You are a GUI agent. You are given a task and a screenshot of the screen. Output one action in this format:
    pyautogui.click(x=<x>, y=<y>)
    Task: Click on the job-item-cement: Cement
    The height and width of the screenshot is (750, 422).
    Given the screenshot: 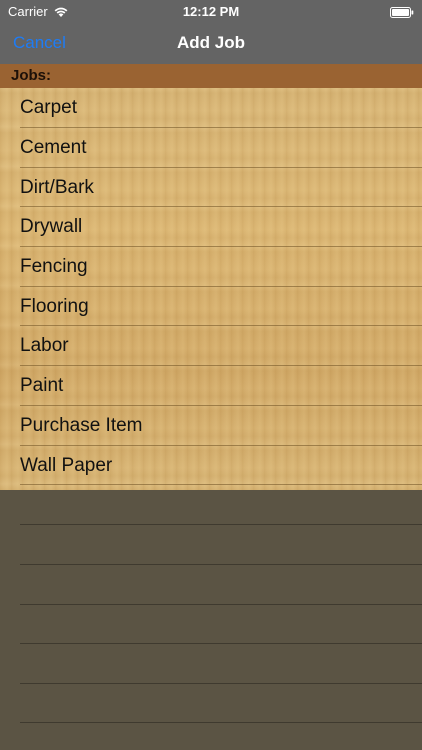 What is the action you would take?
    pyautogui.click(x=221, y=148)
    